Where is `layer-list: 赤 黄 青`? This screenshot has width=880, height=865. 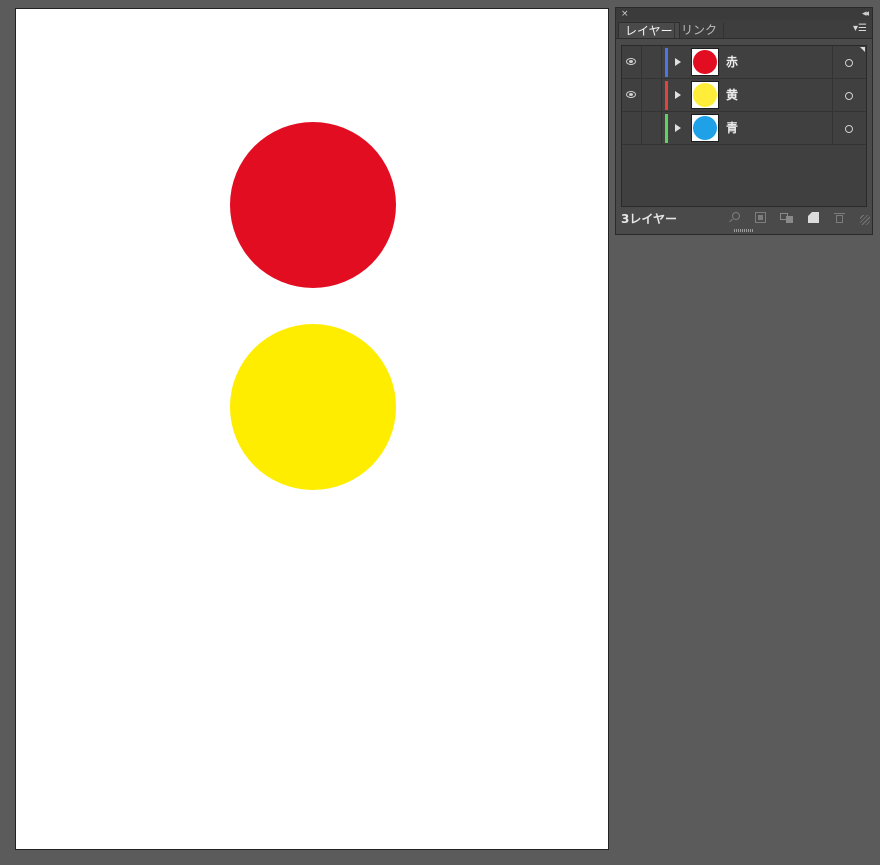
layer-list: 赤 黄 青 is located at coordinates (744, 126).